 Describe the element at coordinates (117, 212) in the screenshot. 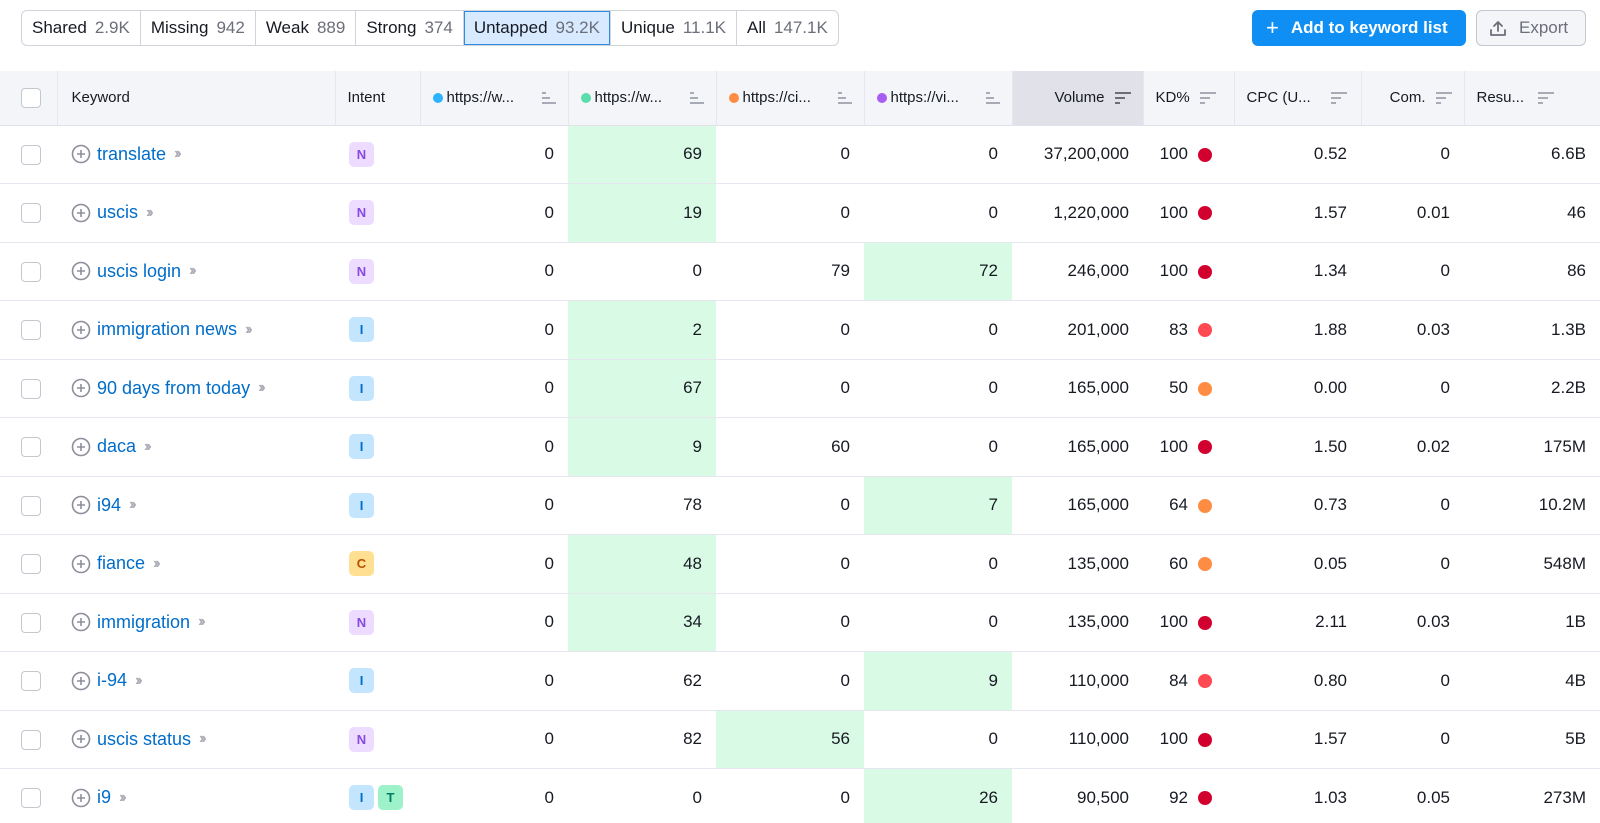

I see `keyword-link: uscis` at that location.